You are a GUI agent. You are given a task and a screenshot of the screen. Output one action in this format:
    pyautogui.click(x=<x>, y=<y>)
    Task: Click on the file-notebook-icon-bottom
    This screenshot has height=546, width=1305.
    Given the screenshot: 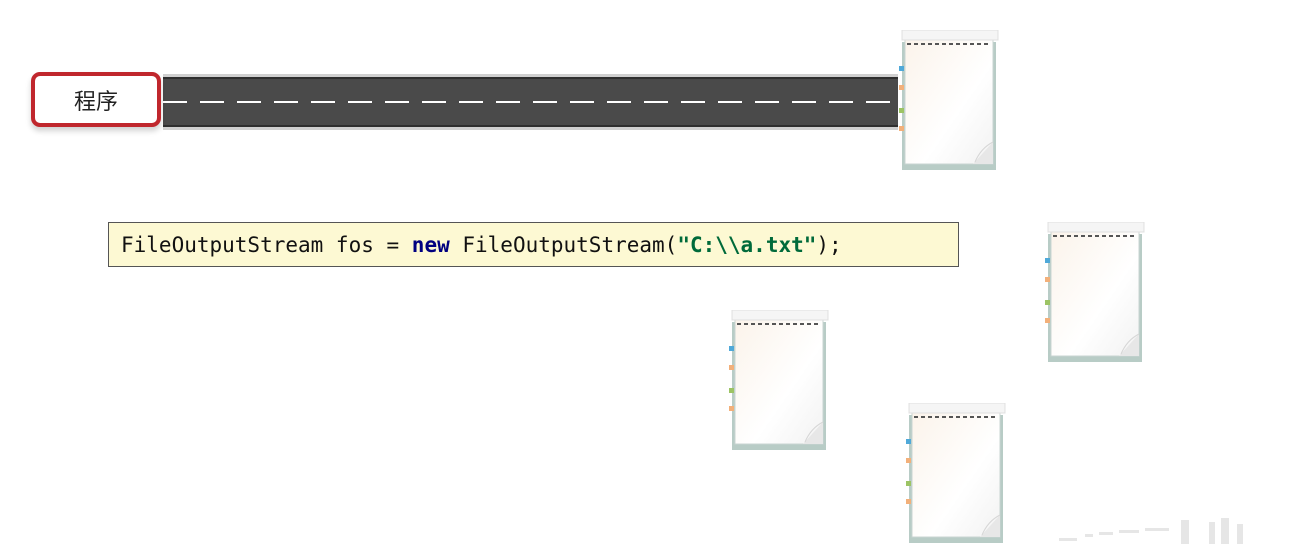 What is the action you would take?
    pyautogui.click(x=956, y=474)
    